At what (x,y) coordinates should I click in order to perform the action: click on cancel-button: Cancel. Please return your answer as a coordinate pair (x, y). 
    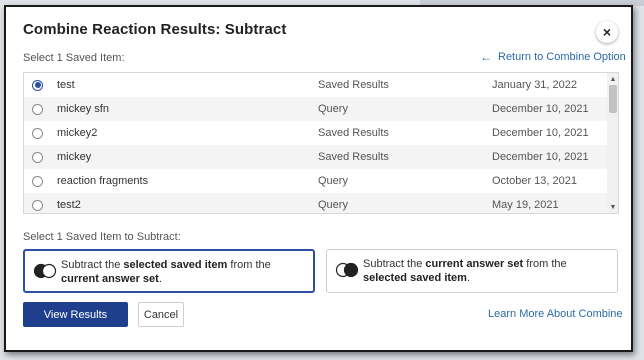
    Looking at the image, I should click on (161, 314).